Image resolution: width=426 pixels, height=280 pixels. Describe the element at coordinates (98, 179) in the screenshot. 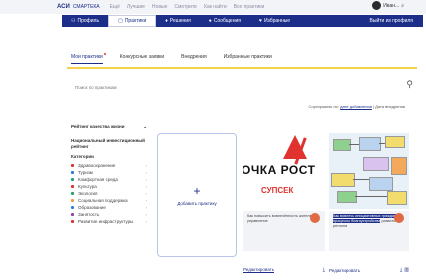

I see `category-label: Комфортная среда` at that location.